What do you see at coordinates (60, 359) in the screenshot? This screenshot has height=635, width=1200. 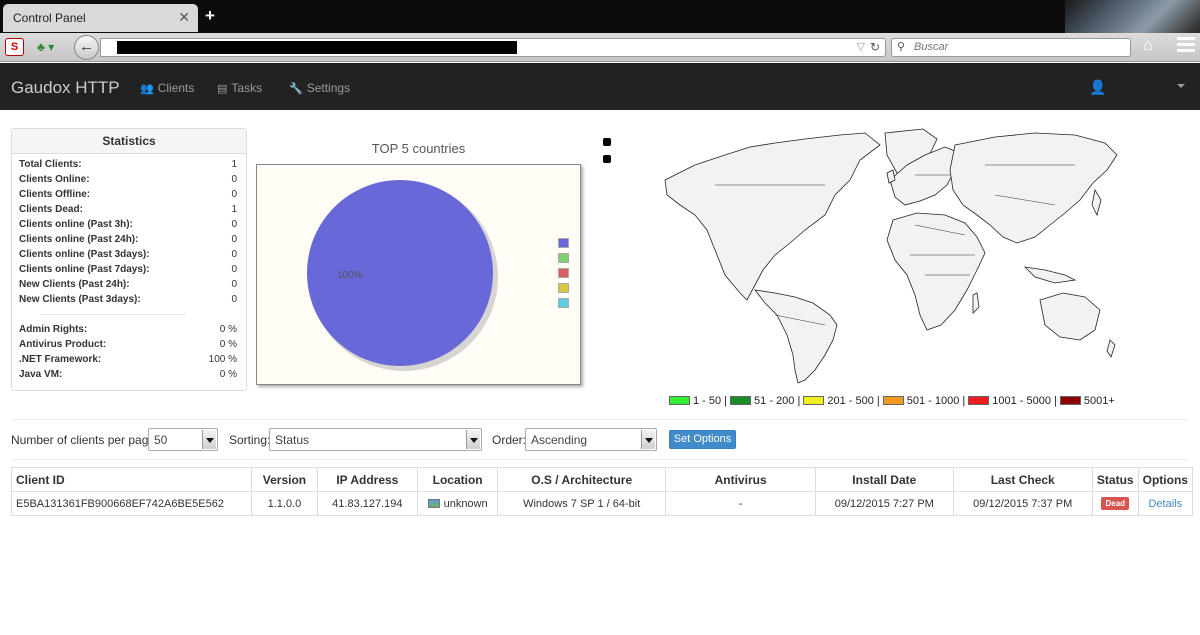 I see `stat-label: .NET Framework:` at bounding box center [60, 359].